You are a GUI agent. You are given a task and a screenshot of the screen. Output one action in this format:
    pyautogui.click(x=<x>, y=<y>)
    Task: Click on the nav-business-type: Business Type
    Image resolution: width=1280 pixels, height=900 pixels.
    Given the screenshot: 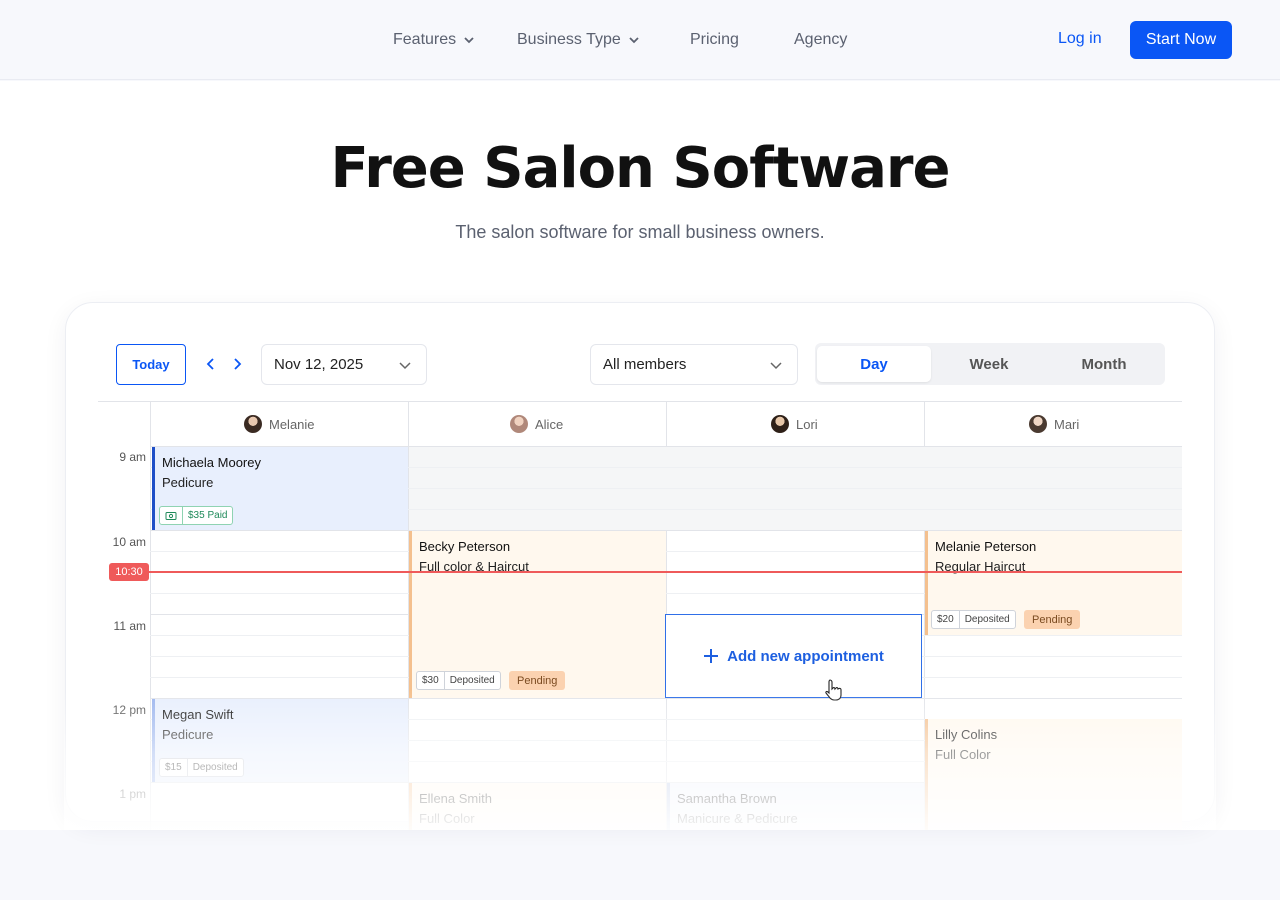 What is the action you would take?
    pyautogui.click(x=579, y=40)
    